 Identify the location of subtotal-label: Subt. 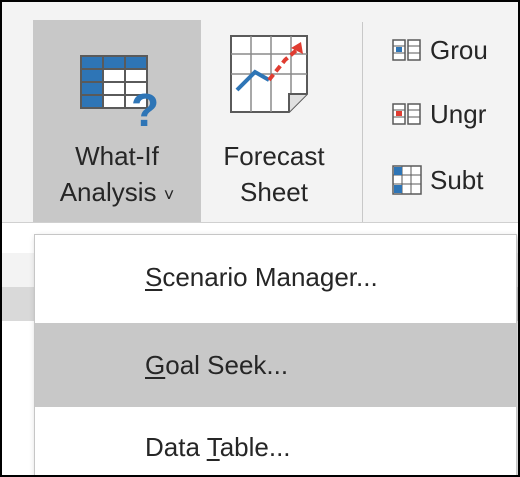
(457, 179).